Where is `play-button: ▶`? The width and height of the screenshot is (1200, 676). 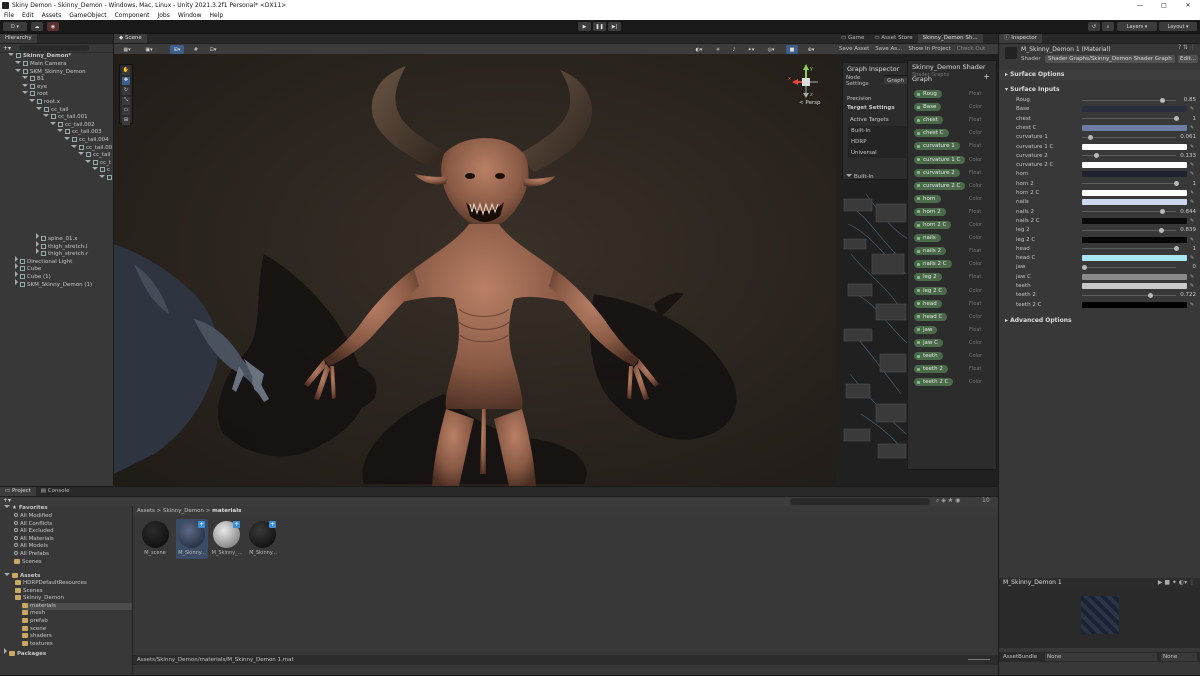
play-button: ▶ is located at coordinates (584, 26).